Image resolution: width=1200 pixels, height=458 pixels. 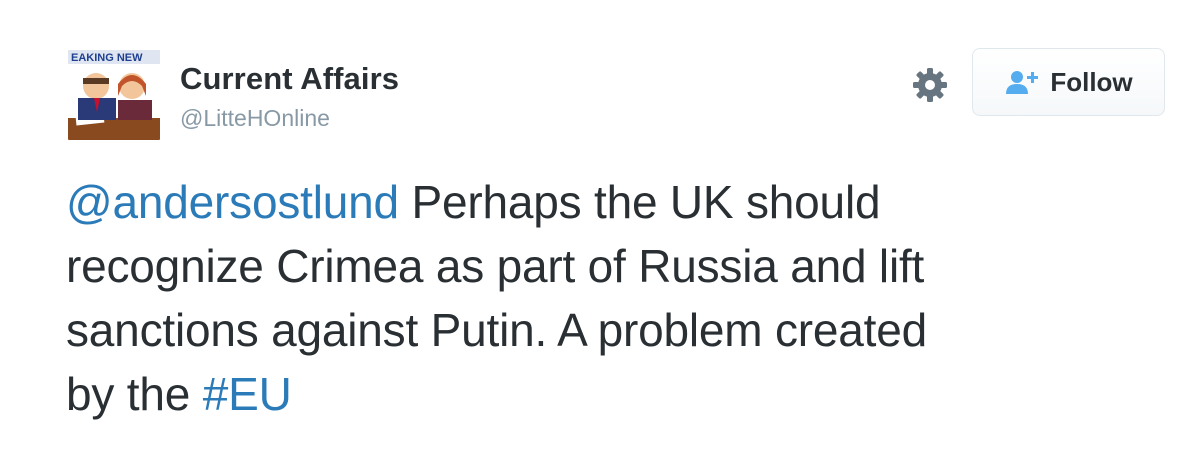 I want to click on follow-button: Follow, so click(x=1068, y=82).